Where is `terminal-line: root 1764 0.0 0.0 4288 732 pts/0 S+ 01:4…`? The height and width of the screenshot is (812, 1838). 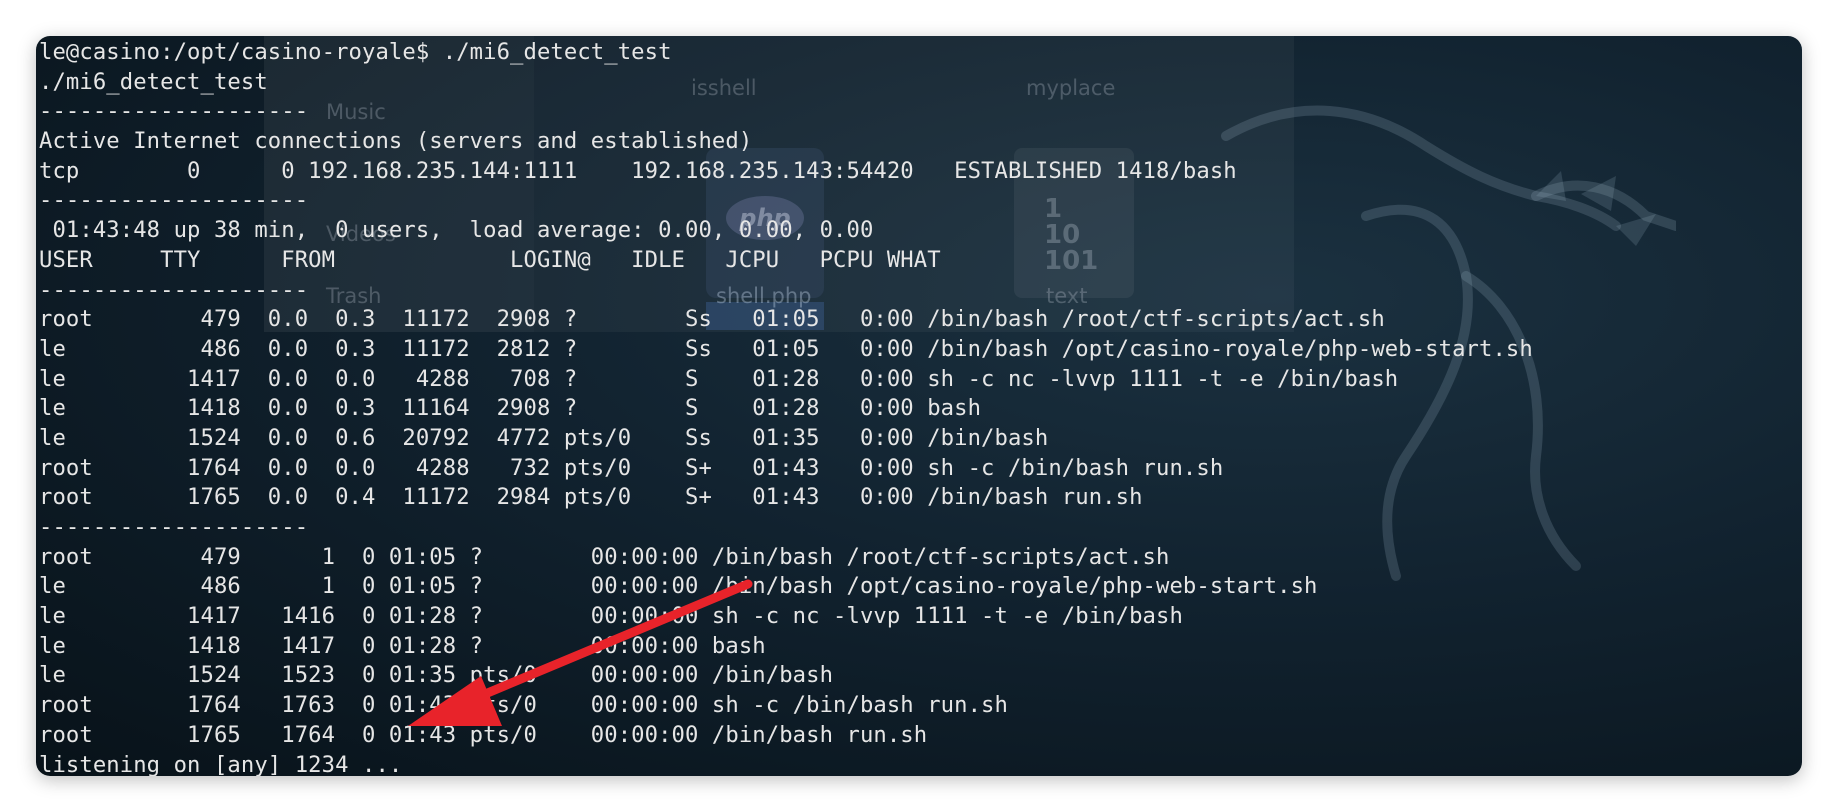
terminal-line: root 1764 0.0 0.0 4288 732 pts/0 S+ 01:4… is located at coordinates (631, 467).